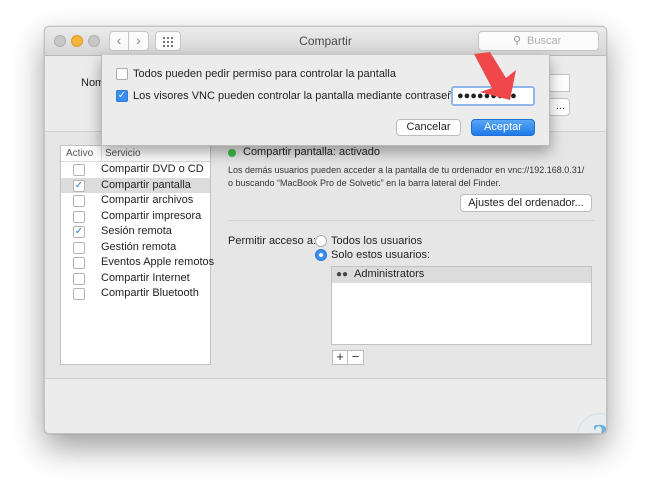 This screenshot has height=497, width=650. Describe the element at coordinates (80, 153) in the screenshot. I see `column-active: Activo` at that location.